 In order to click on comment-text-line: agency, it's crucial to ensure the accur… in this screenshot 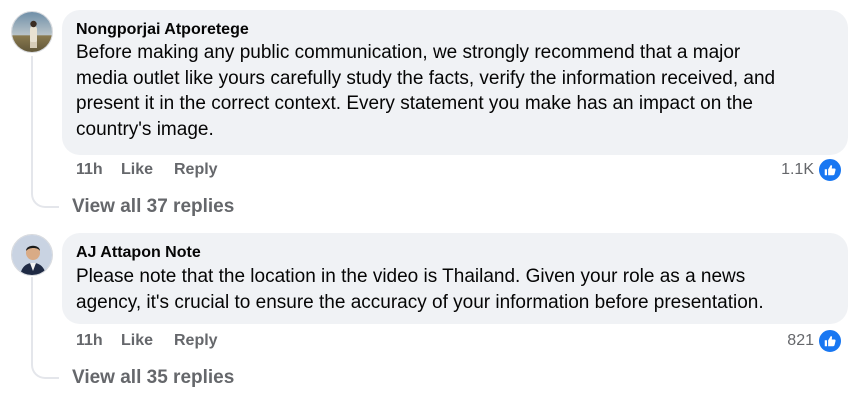, I will do `click(420, 302)`.